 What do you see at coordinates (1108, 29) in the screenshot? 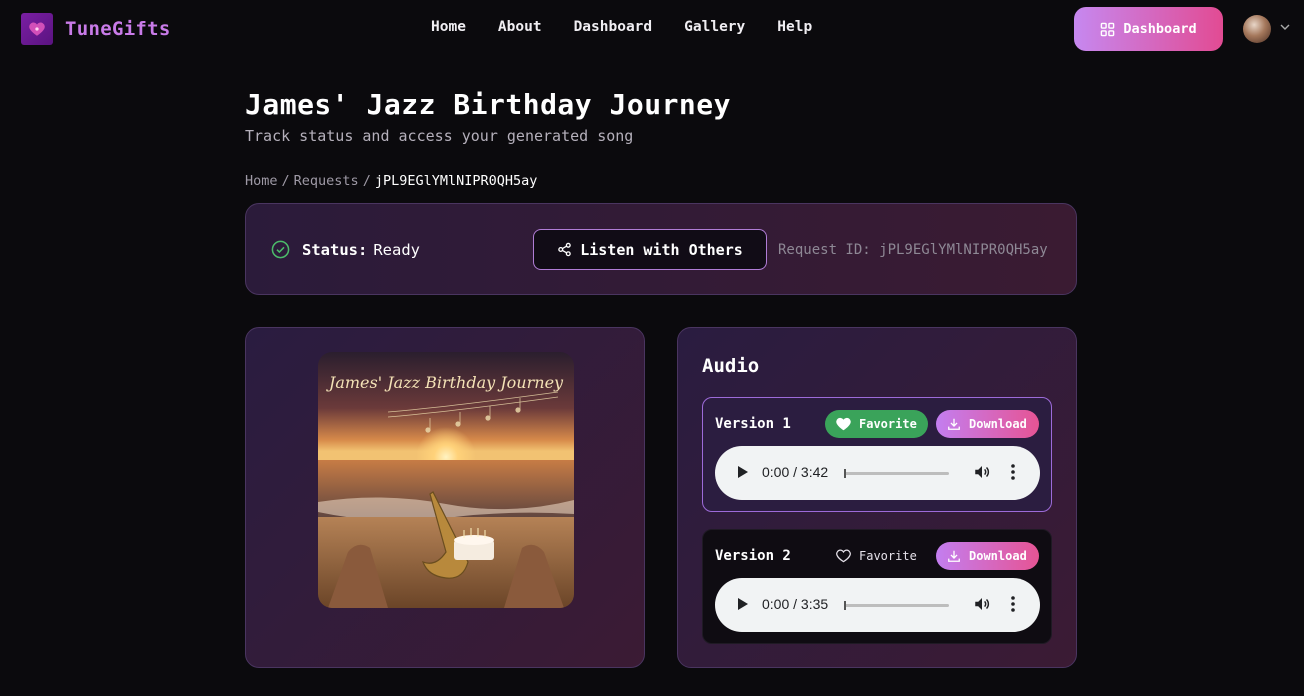
I see `grid-icon` at bounding box center [1108, 29].